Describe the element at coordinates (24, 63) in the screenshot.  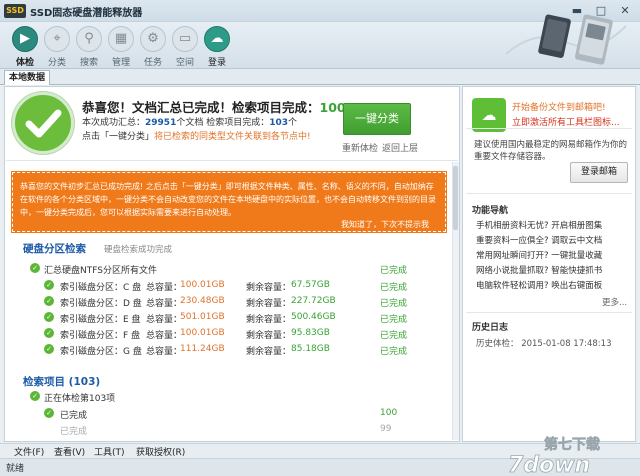
I see `toolbar-label: 体检` at that location.